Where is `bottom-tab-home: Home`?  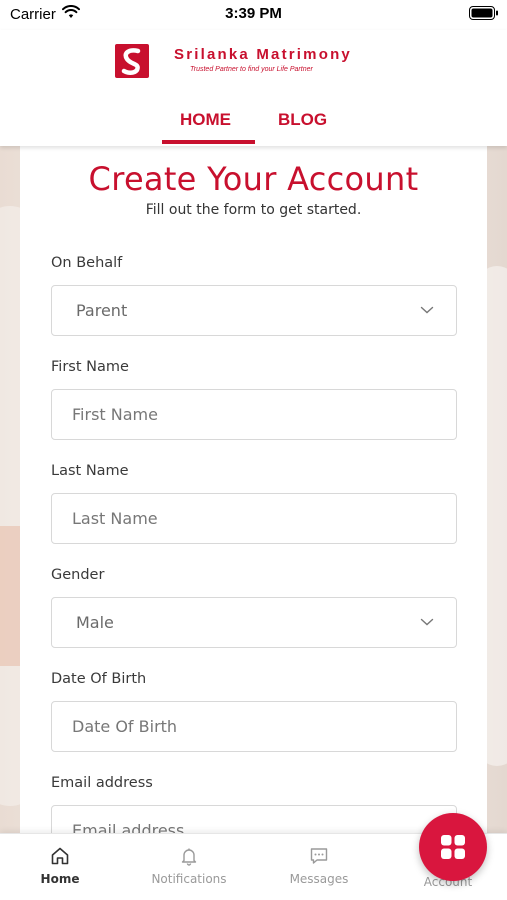
bottom-tab-home: Home is located at coordinates (60, 867).